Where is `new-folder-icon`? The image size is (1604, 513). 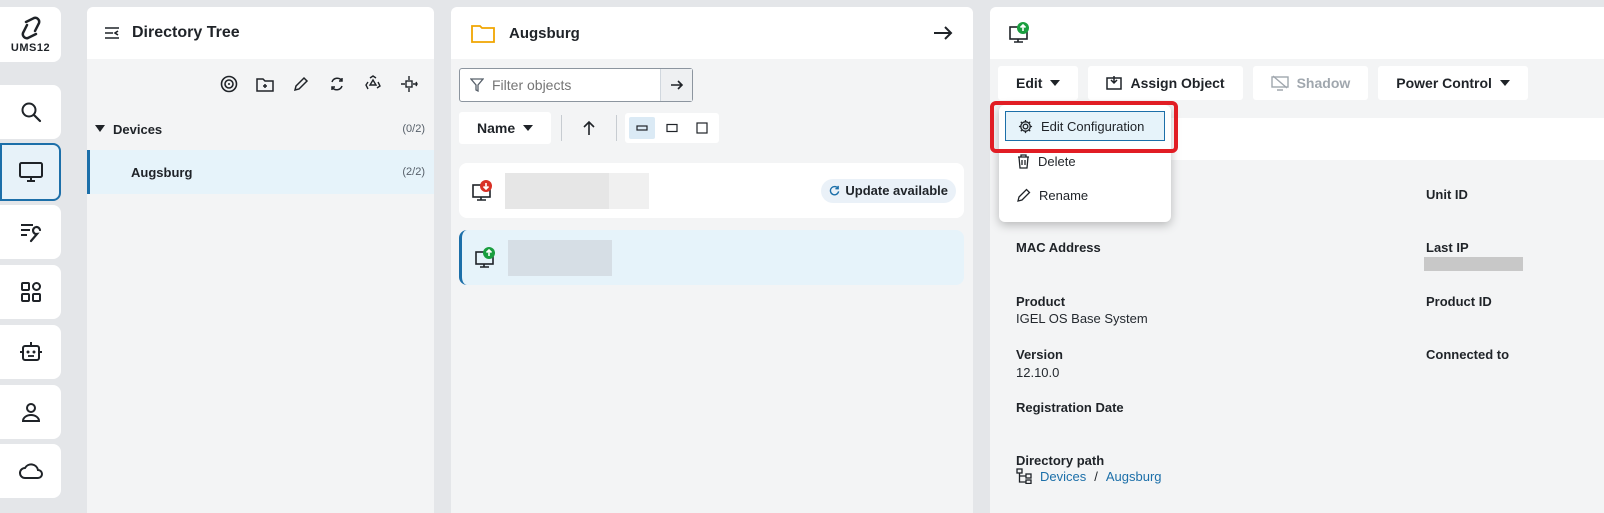 new-folder-icon is located at coordinates (265, 84).